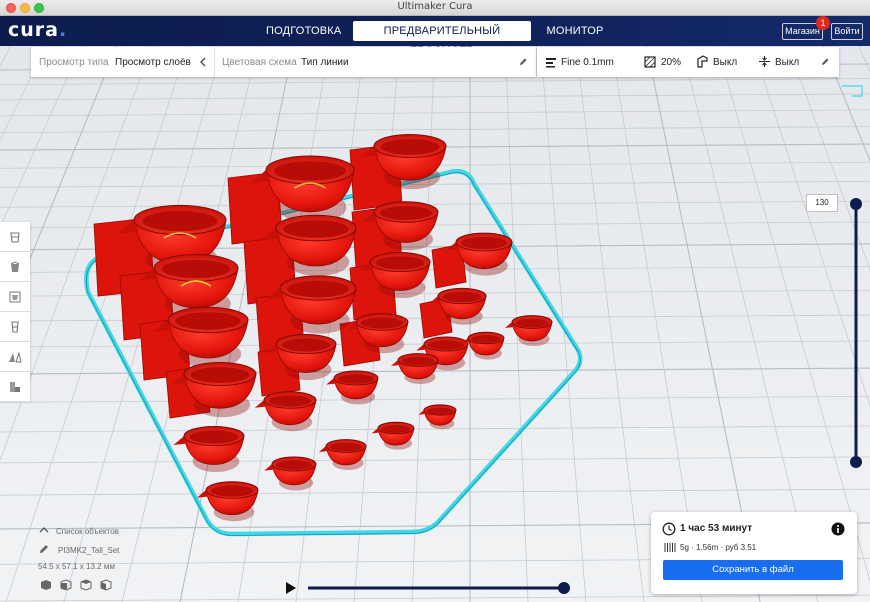 The width and height of the screenshot is (870, 602). Describe the element at coordinates (822, 203) in the screenshot. I see `layer-number-input: 130` at that location.